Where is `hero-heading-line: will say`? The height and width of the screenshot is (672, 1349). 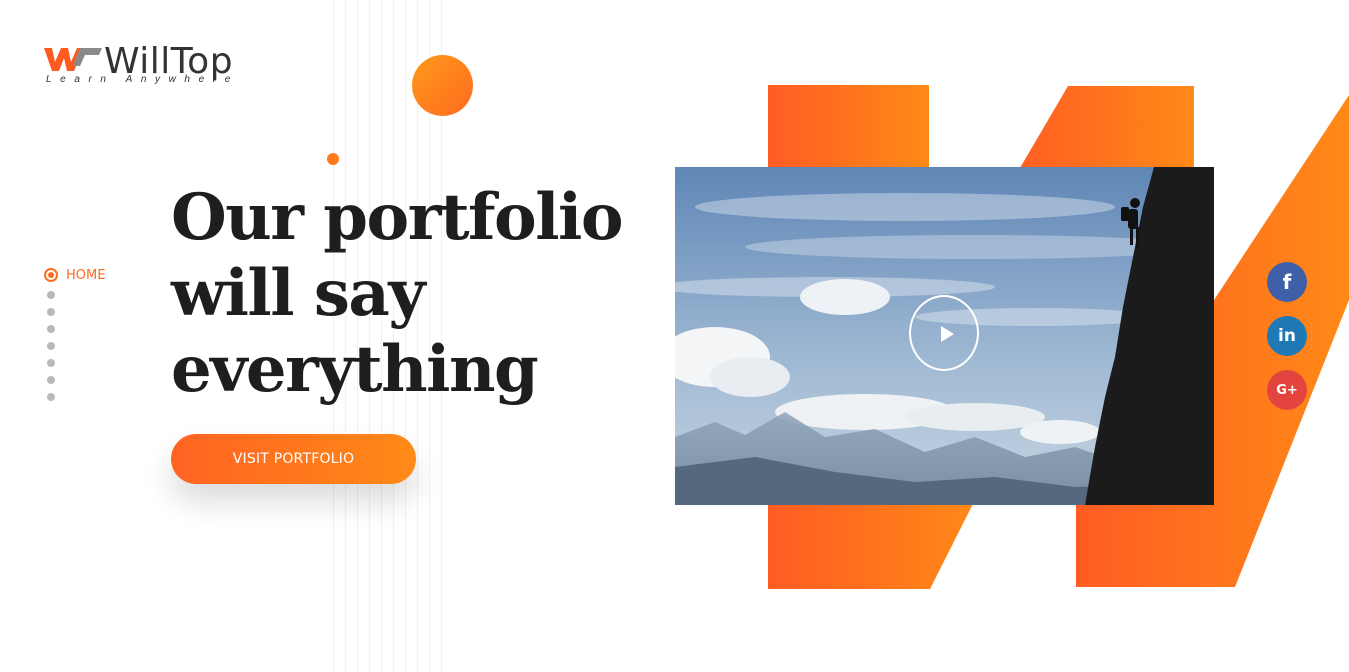 hero-heading-line: will say is located at coordinates (298, 293).